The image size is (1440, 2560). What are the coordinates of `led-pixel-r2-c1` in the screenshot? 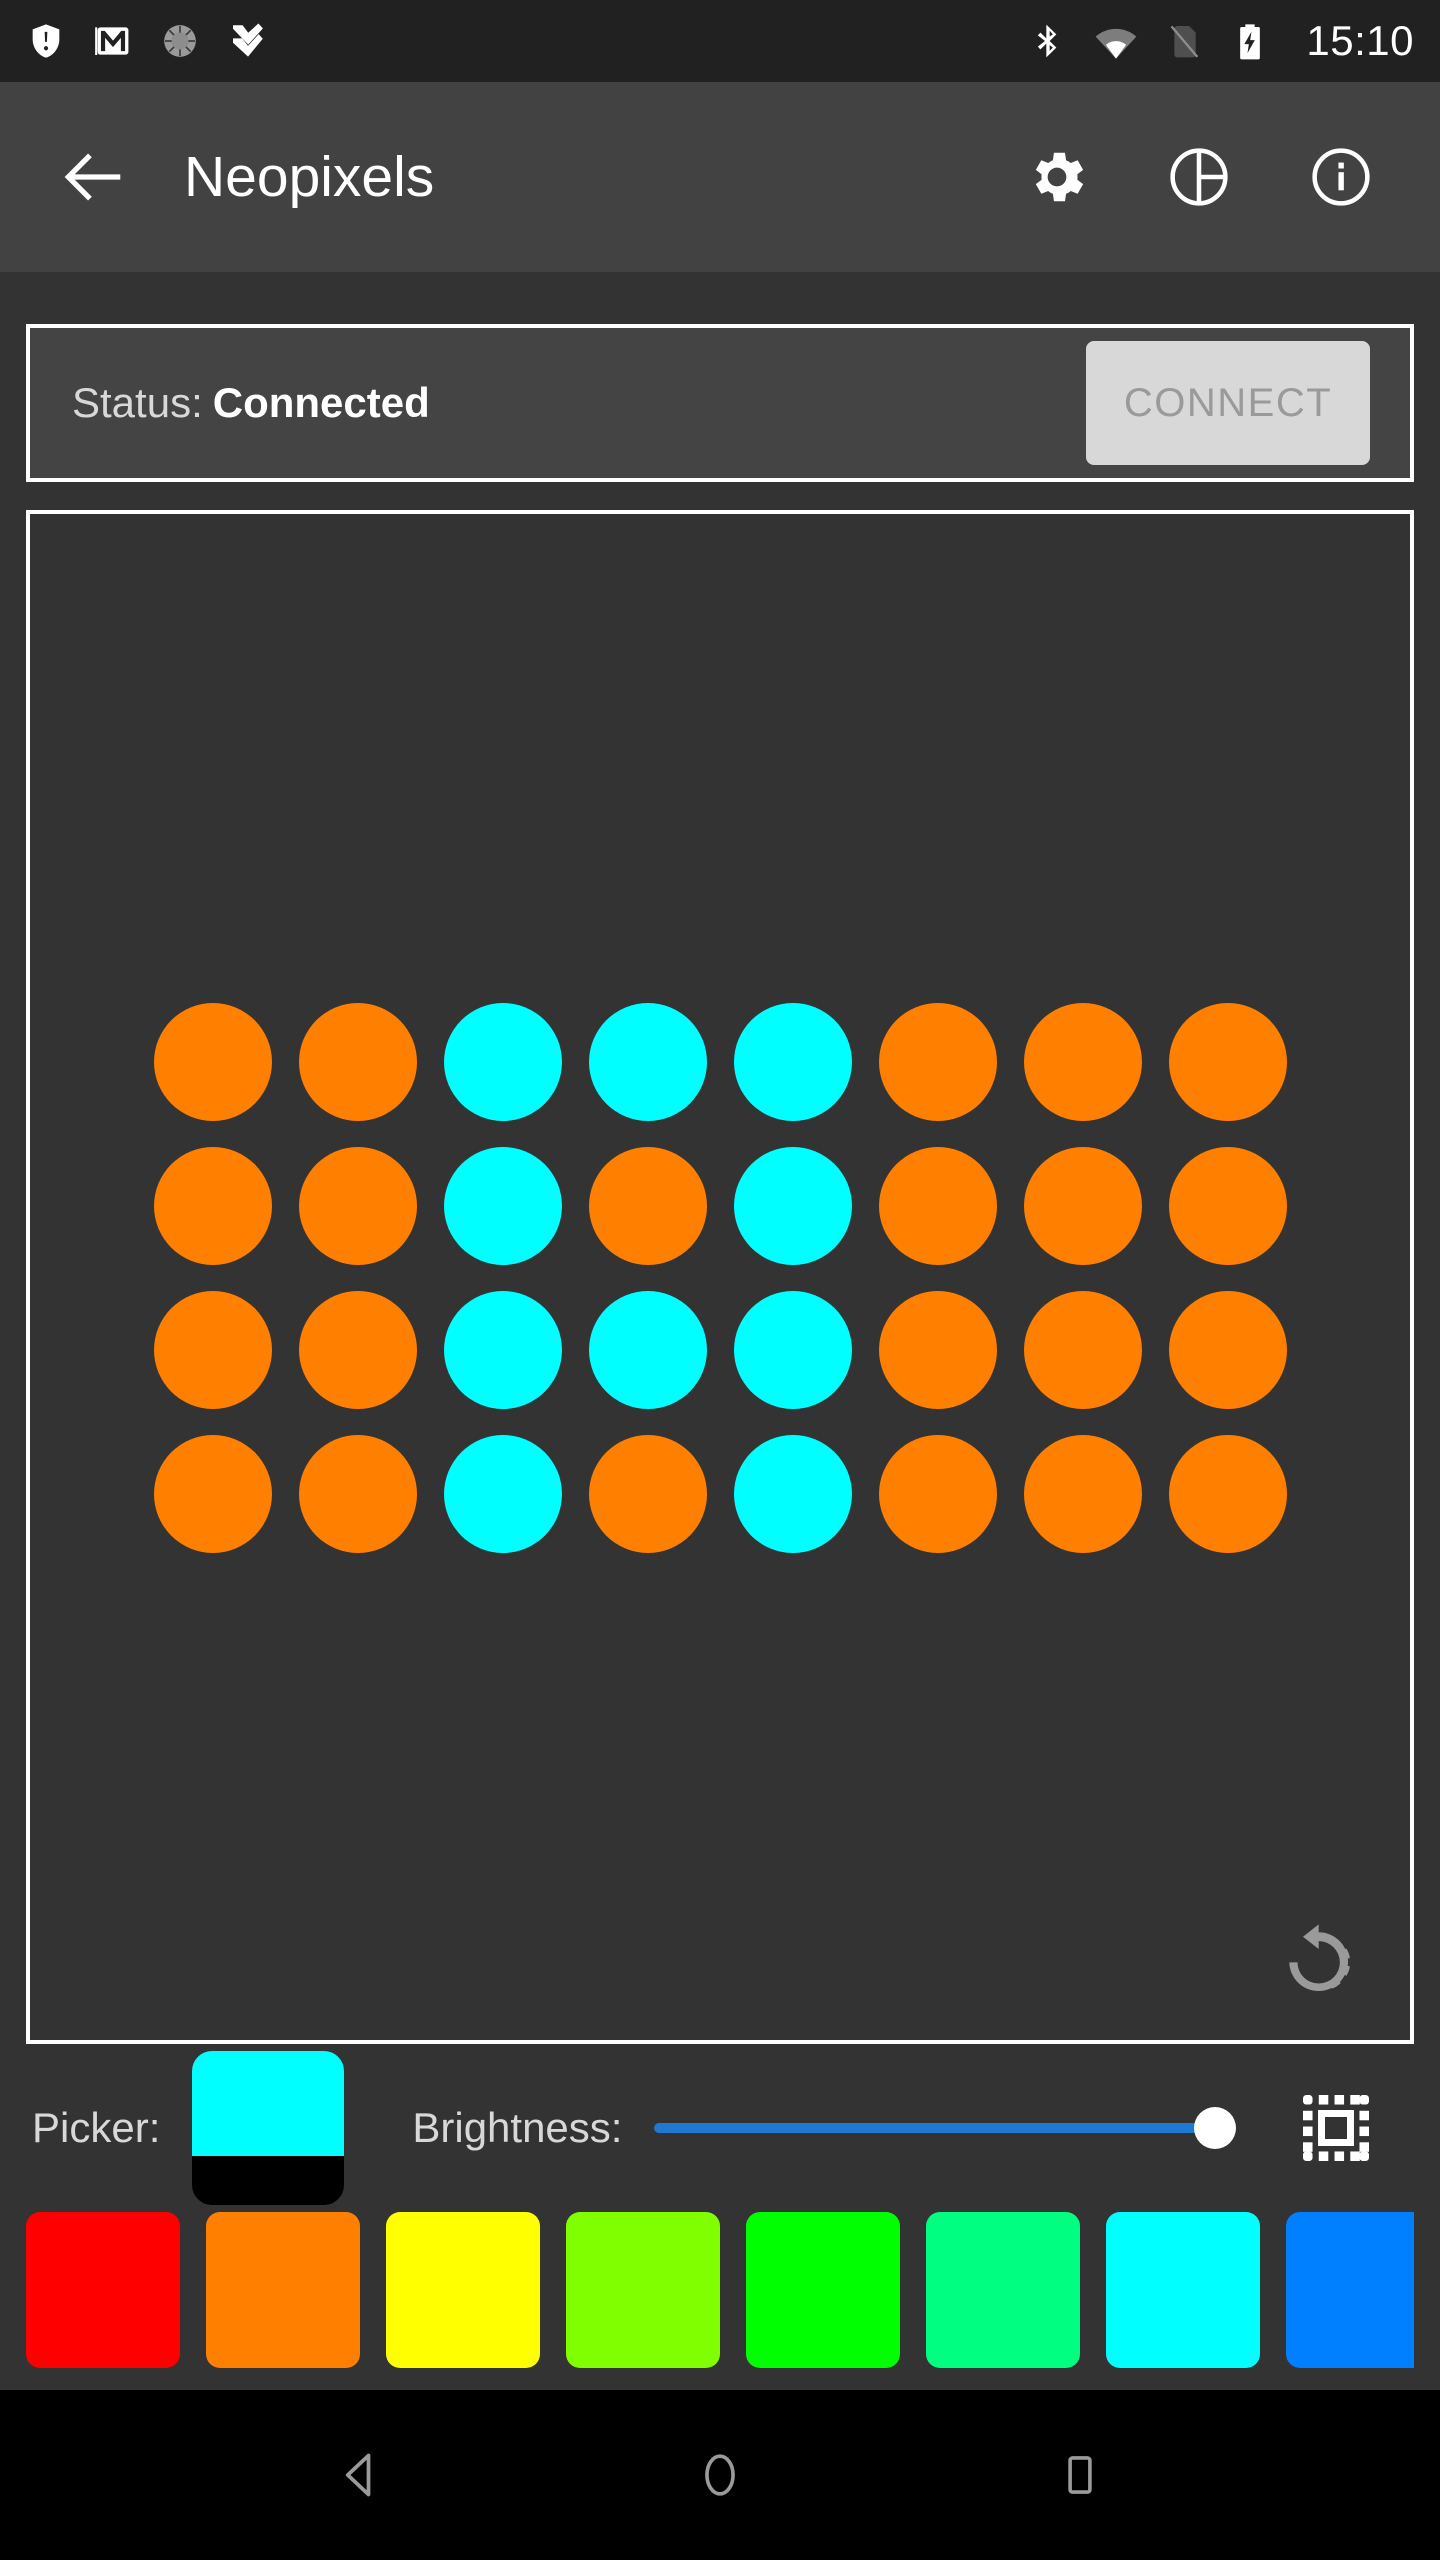 It's located at (357, 1350).